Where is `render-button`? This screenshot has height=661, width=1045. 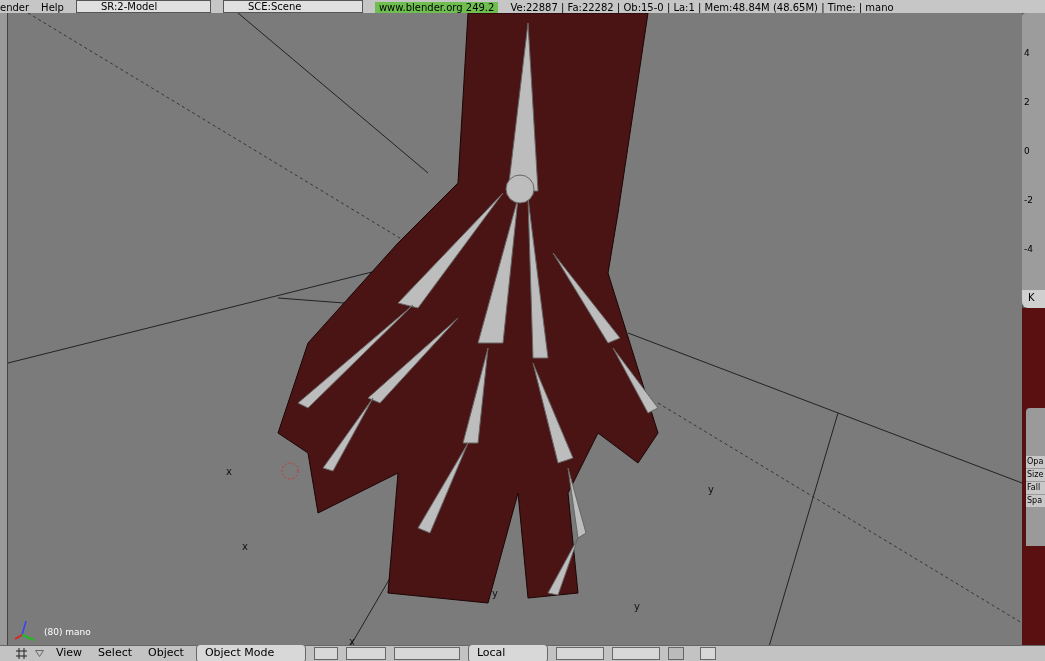 render-button is located at coordinates (707, 653).